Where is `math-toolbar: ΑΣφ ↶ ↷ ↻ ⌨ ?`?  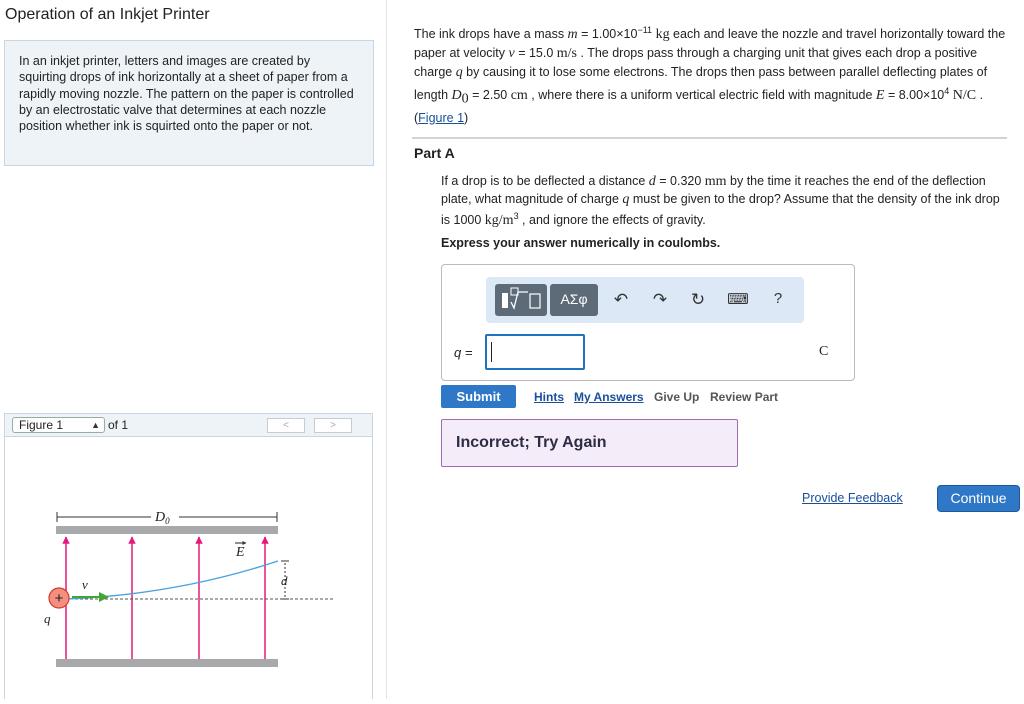 math-toolbar: ΑΣφ ↶ ↷ ↻ ⌨ ? is located at coordinates (645, 300).